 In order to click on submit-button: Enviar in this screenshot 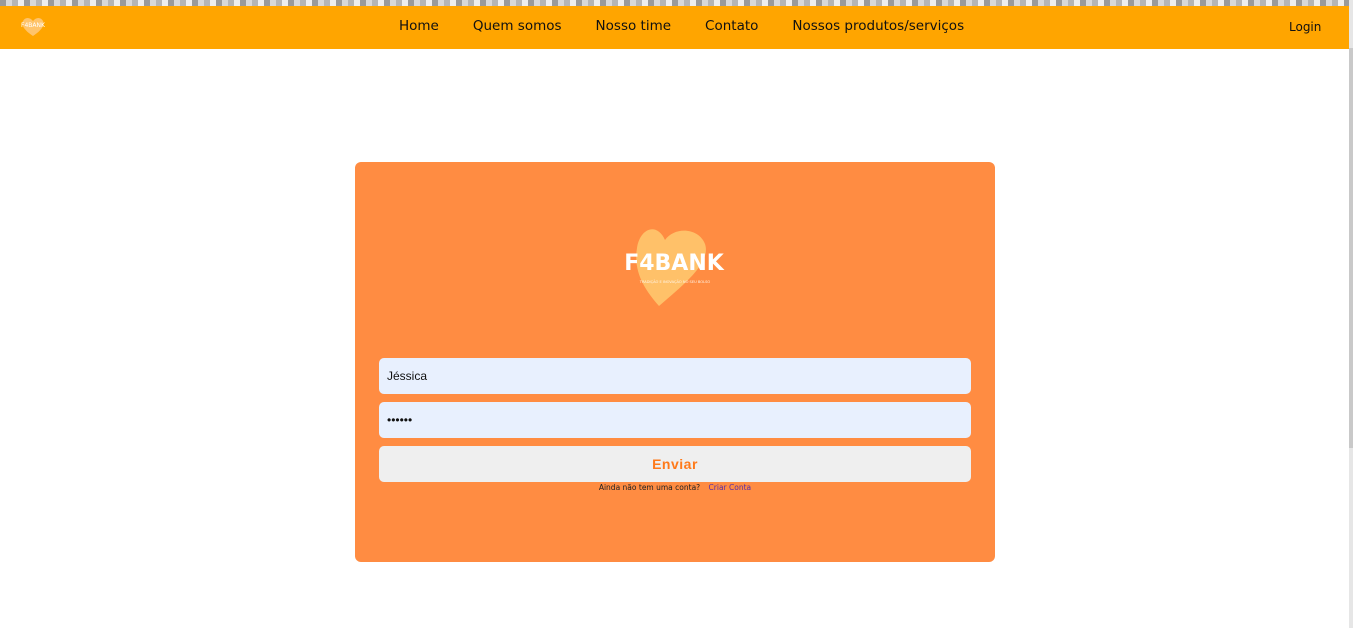, I will do `click(675, 464)`.